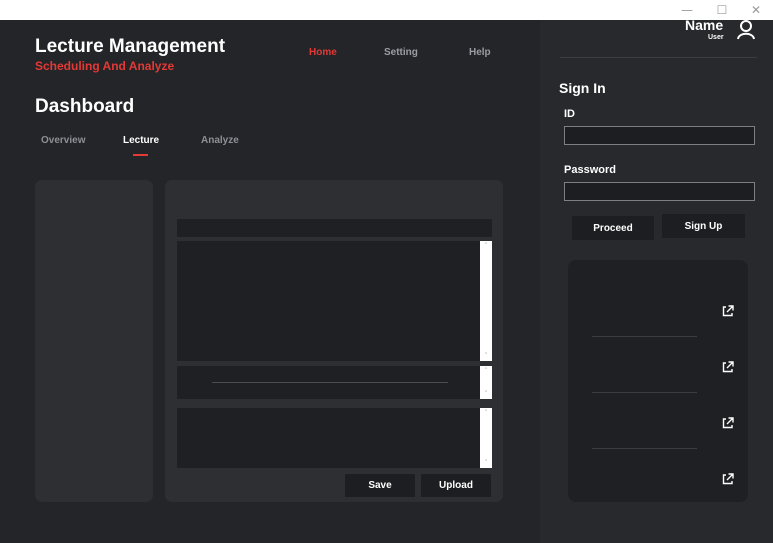  Describe the element at coordinates (330, 382) in the screenshot. I see `editor-divider` at that location.